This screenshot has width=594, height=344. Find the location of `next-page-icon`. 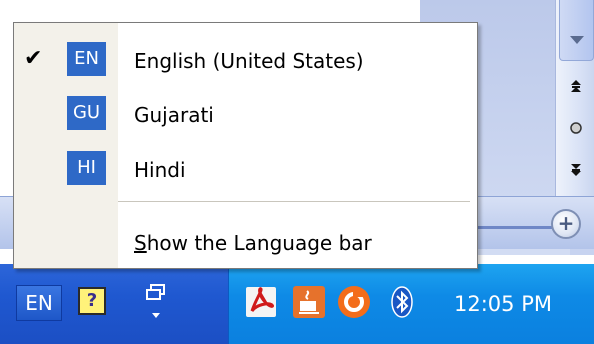

next-page-icon is located at coordinates (576, 170).